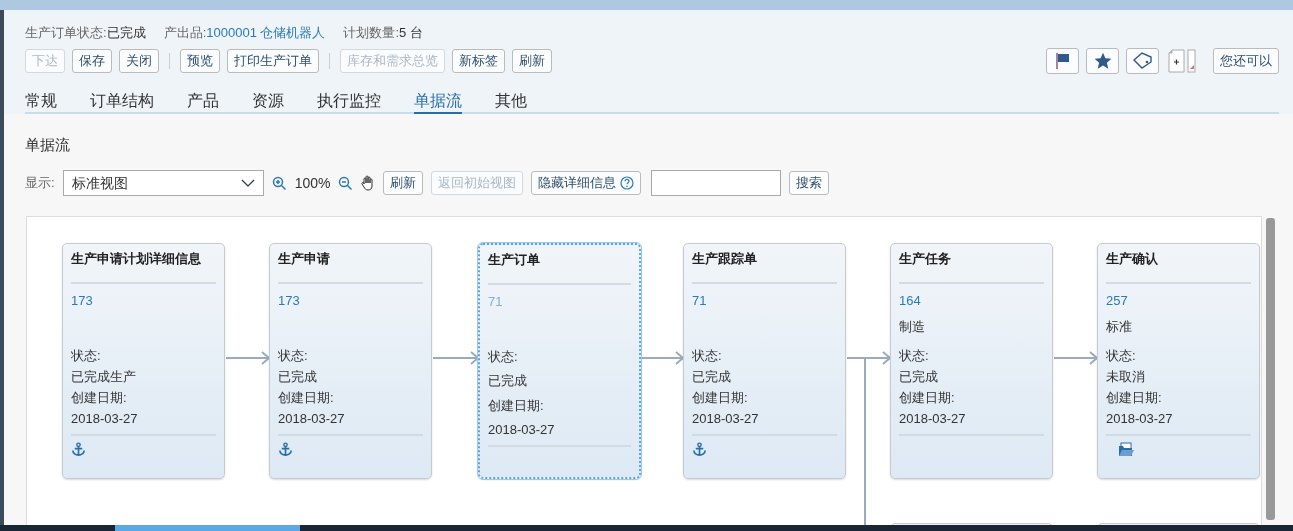  What do you see at coordinates (350, 361) in the screenshot?
I see `document-card: 生产申请 173 状态: 已完成 创建日期: 2018-03-27` at bounding box center [350, 361].